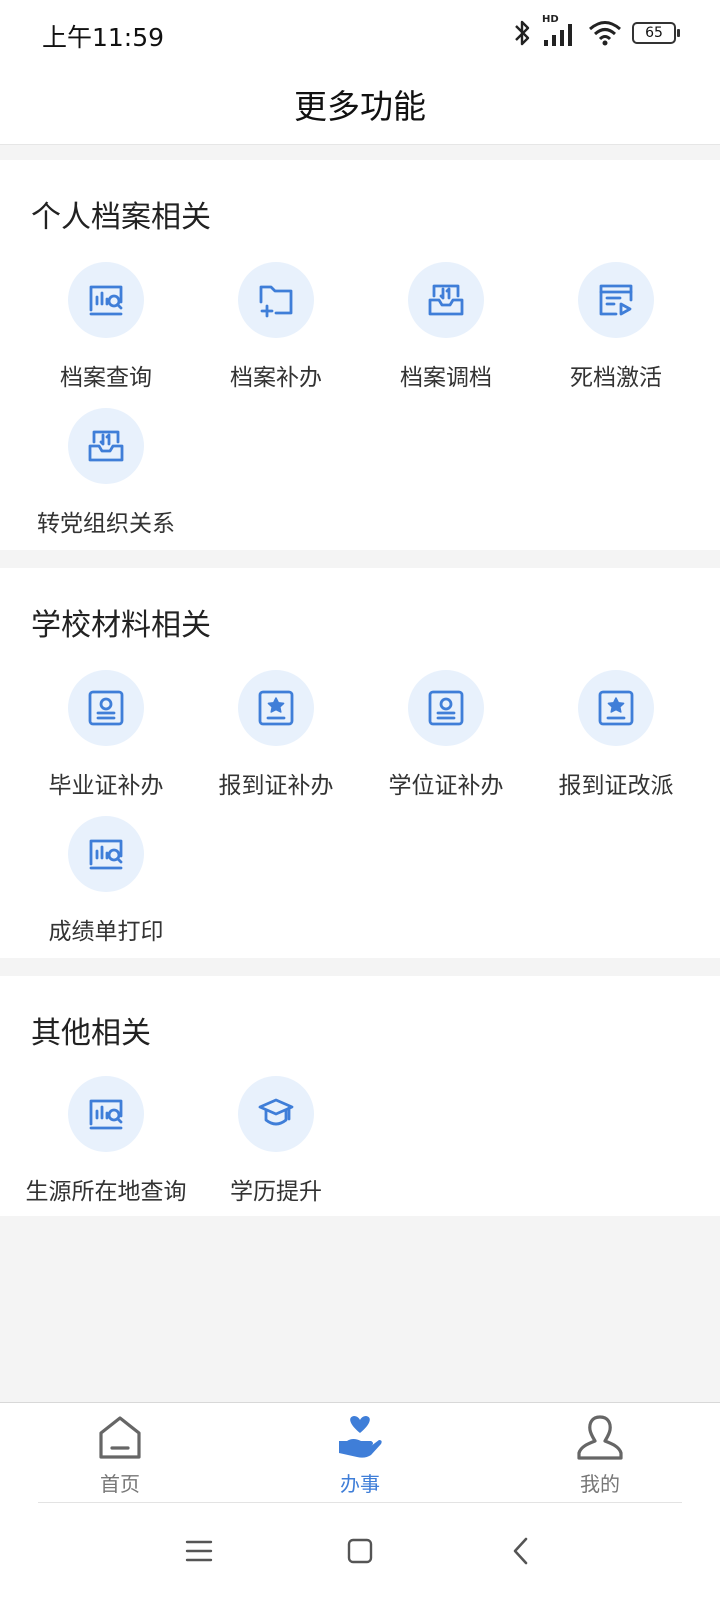 This screenshot has height=1600, width=720. What do you see at coordinates (121, 217) in the screenshot?
I see `section-title: 个人档案相关` at bounding box center [121, 217].